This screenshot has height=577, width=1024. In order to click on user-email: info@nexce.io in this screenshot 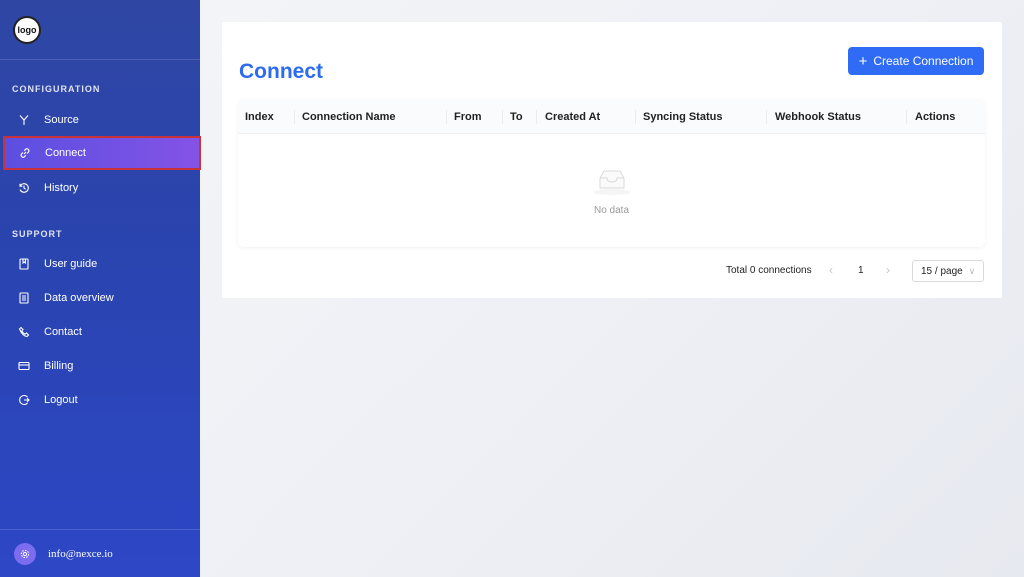, I will do `click(80, 553)`.